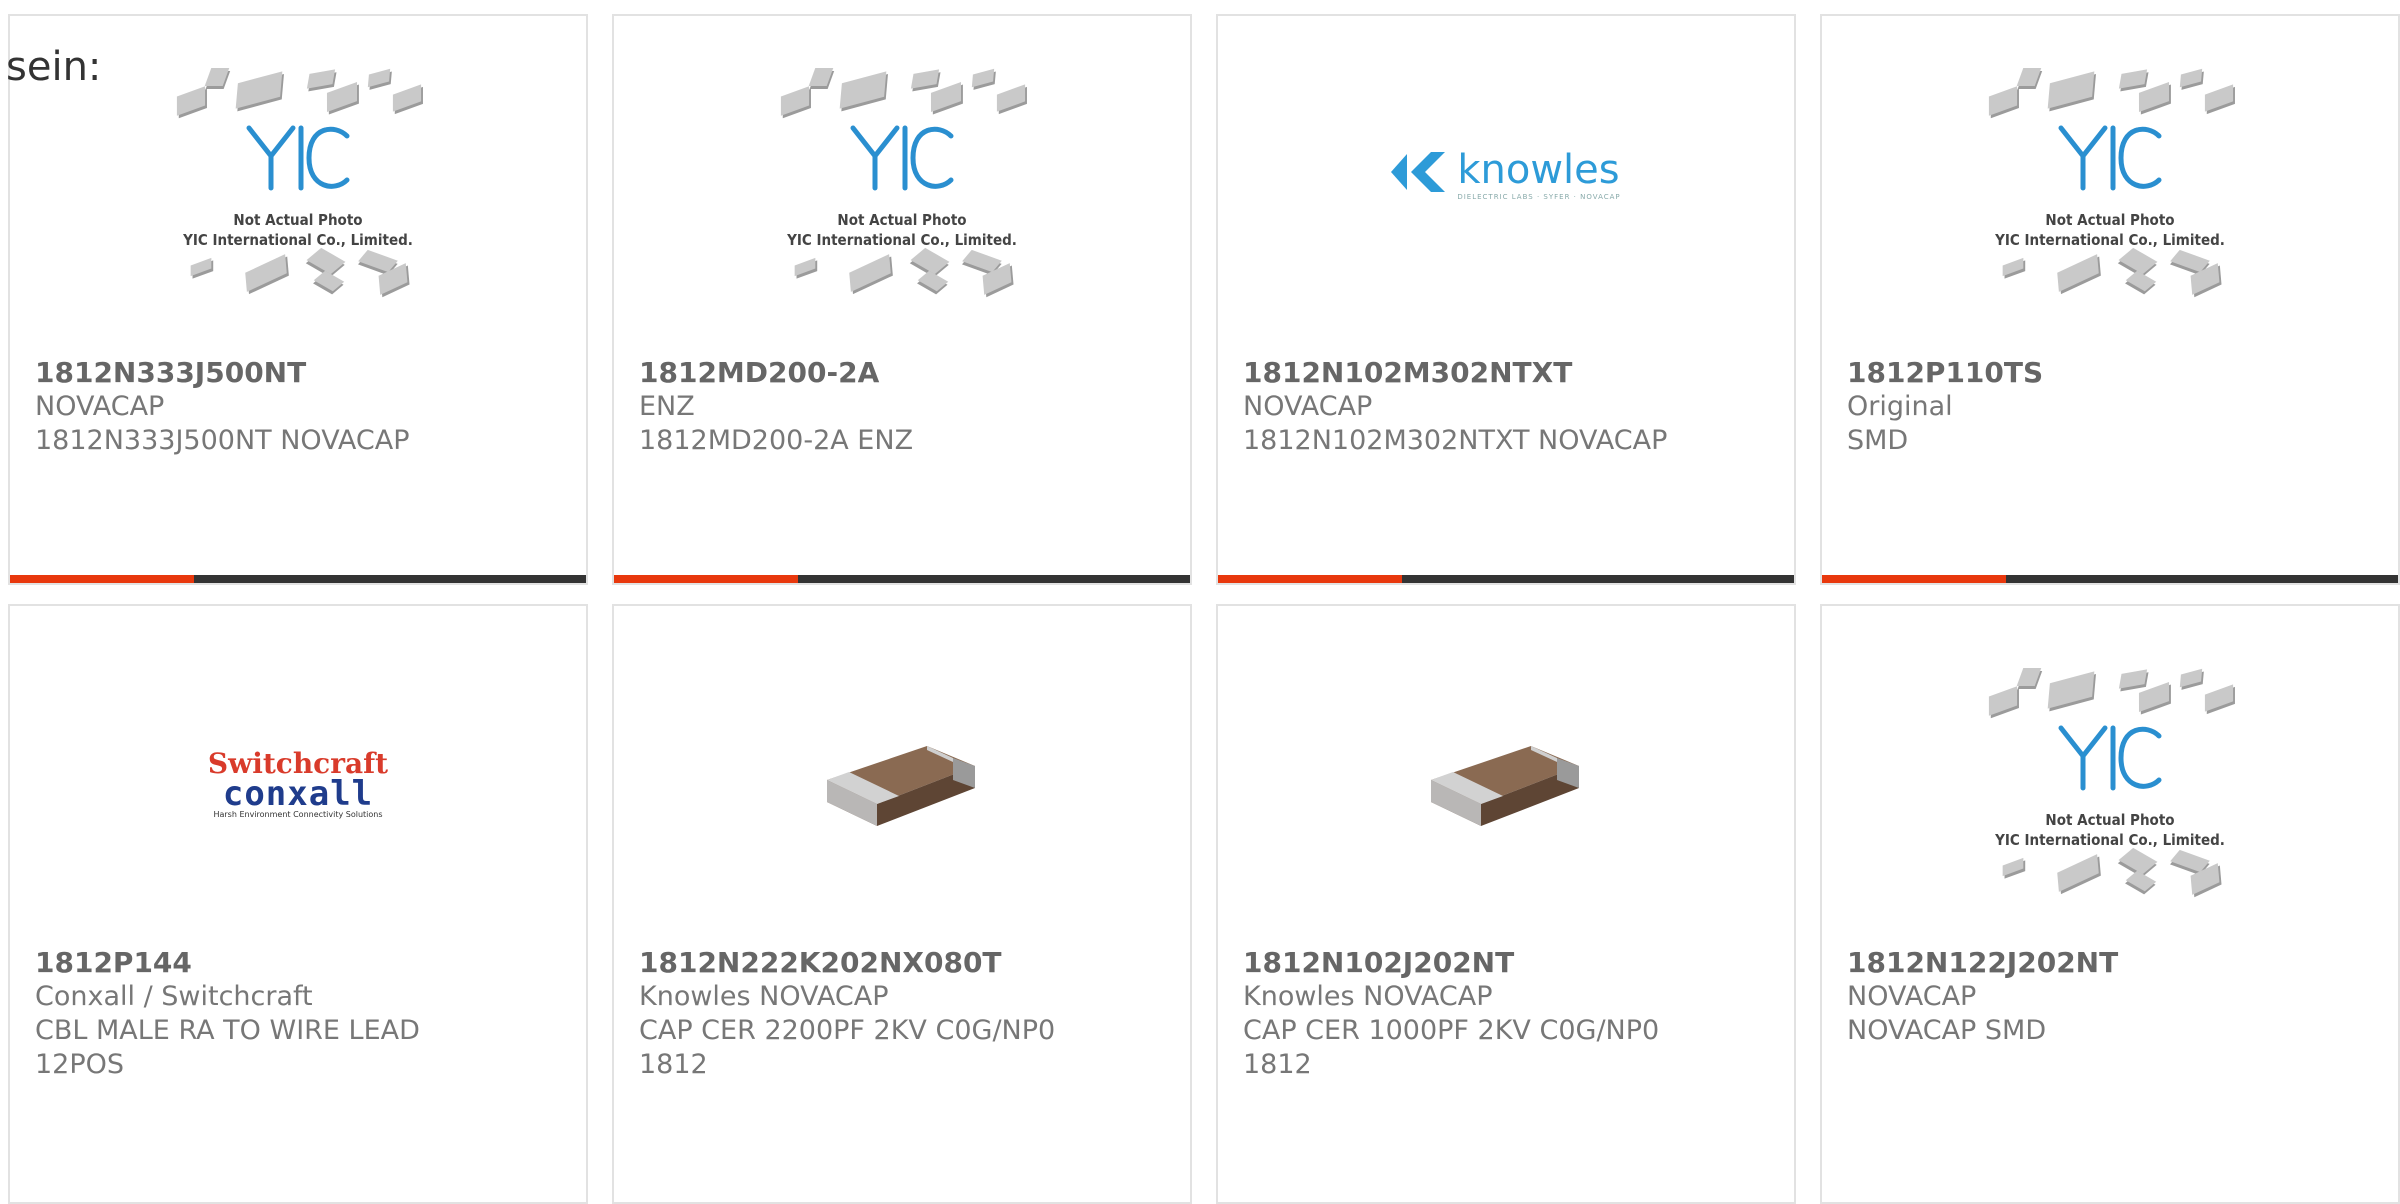 This screenshot has width=2400, height=1204. I want to click on part-number-link: 1812N122J202NT, so click(2112, 963).